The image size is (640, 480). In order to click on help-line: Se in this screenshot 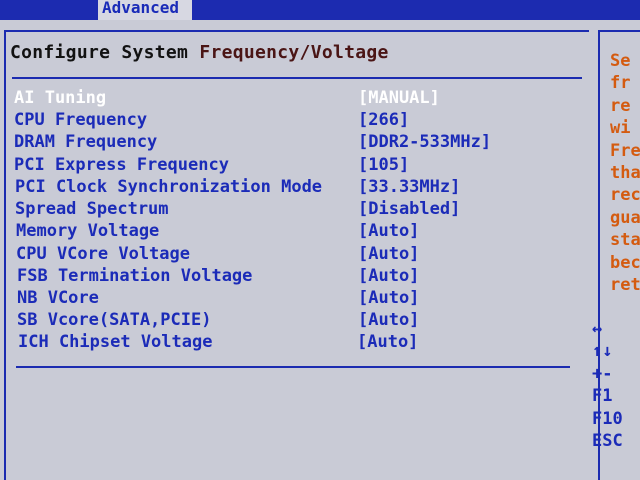, I will do `click(620, 61)`.